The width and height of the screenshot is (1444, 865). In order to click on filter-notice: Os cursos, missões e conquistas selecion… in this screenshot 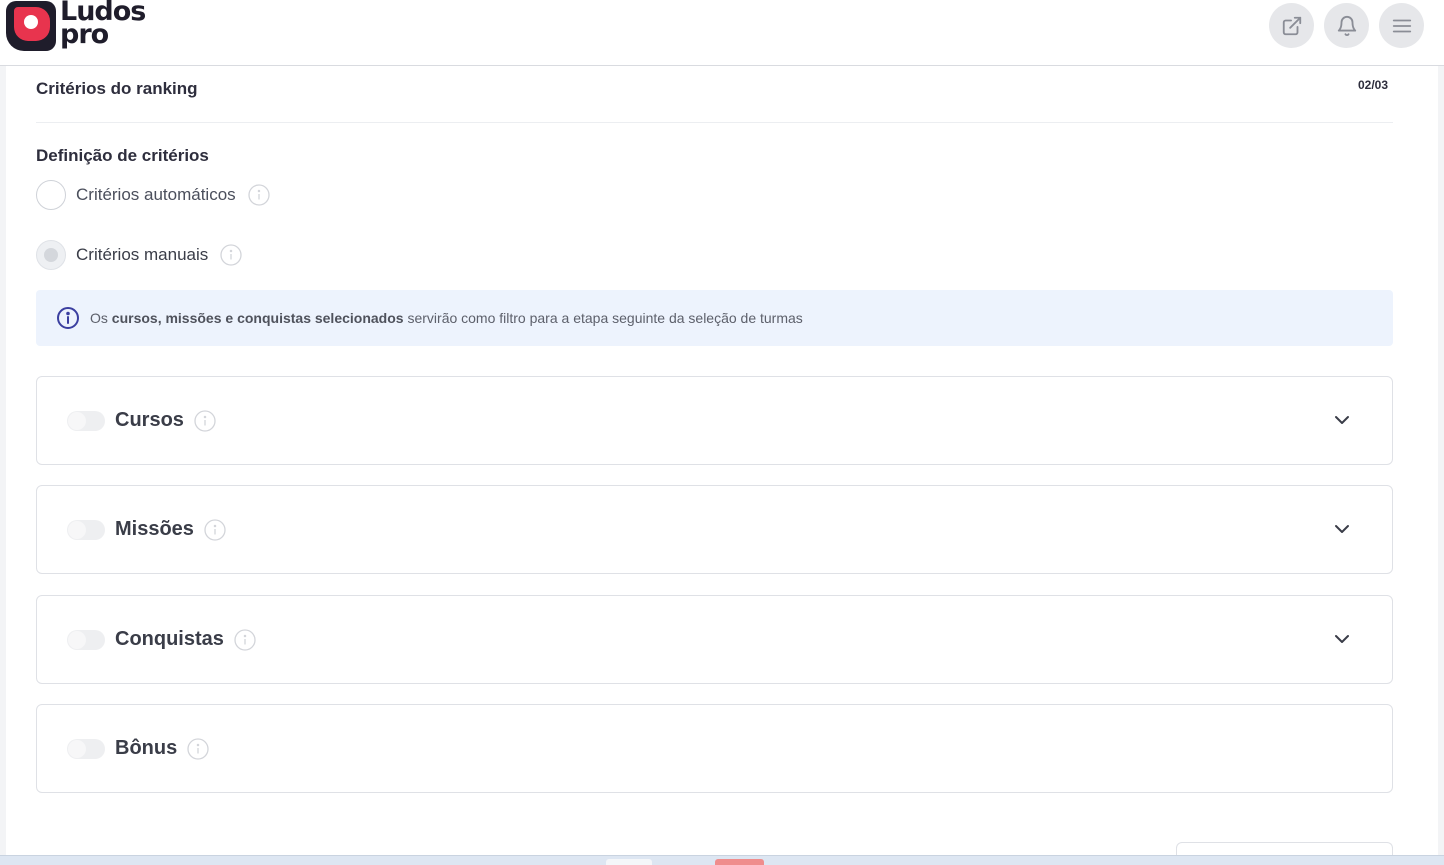, I will do `click(714, 318)`.